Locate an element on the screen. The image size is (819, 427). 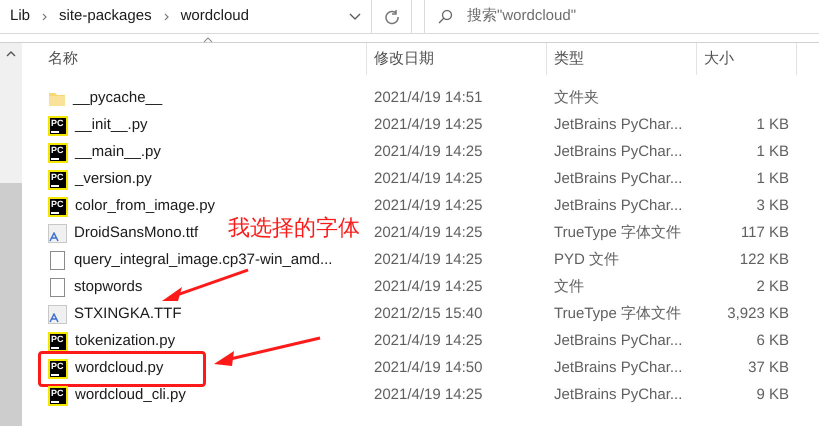
sort-caret-icon is located at coordinates (208, 40).